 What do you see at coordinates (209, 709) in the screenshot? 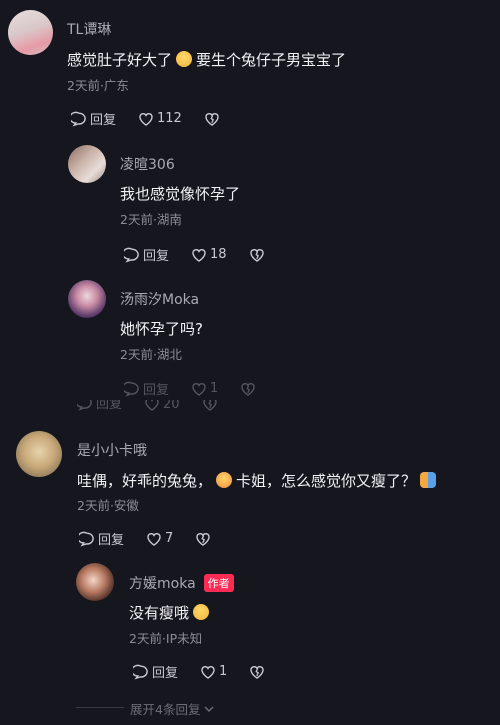
I see `chevron-down-icon` at bounding box center [209, 709].